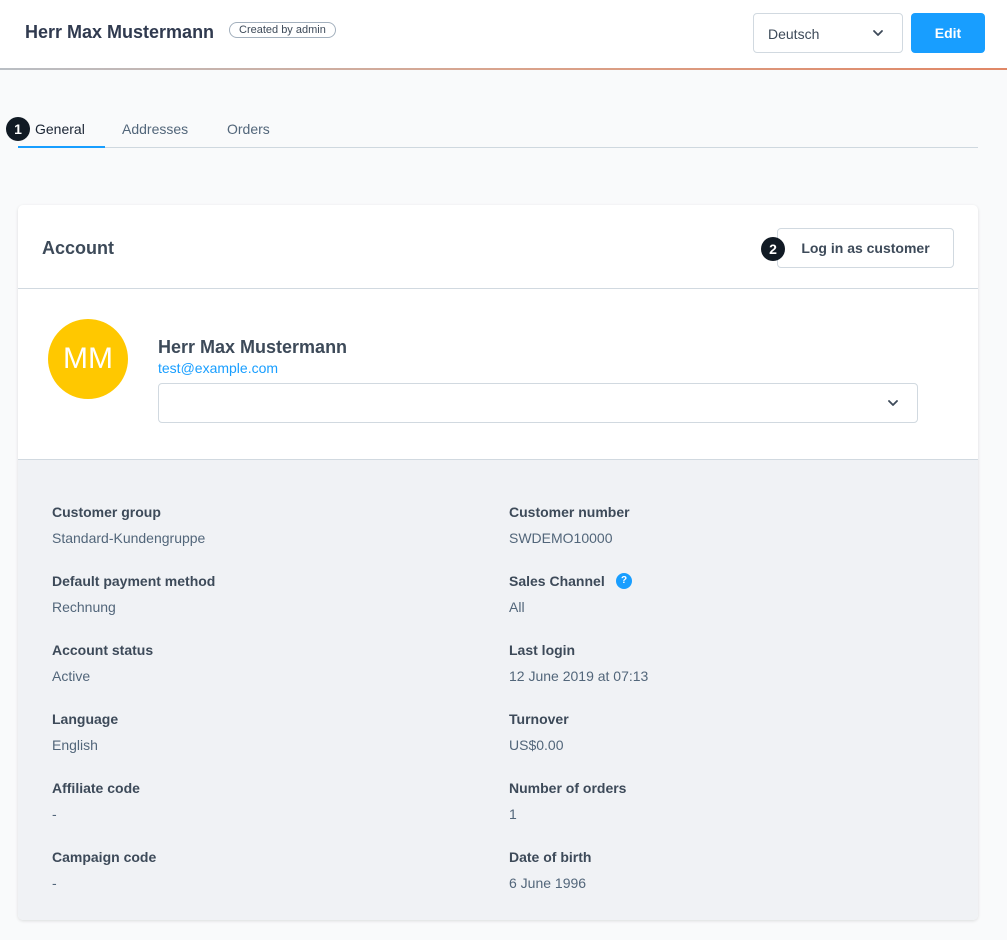  What do you see at coordinates (539, 719) in the screenshot?
I see `turnover-label: Turnover` at bounding box center [539, 719].